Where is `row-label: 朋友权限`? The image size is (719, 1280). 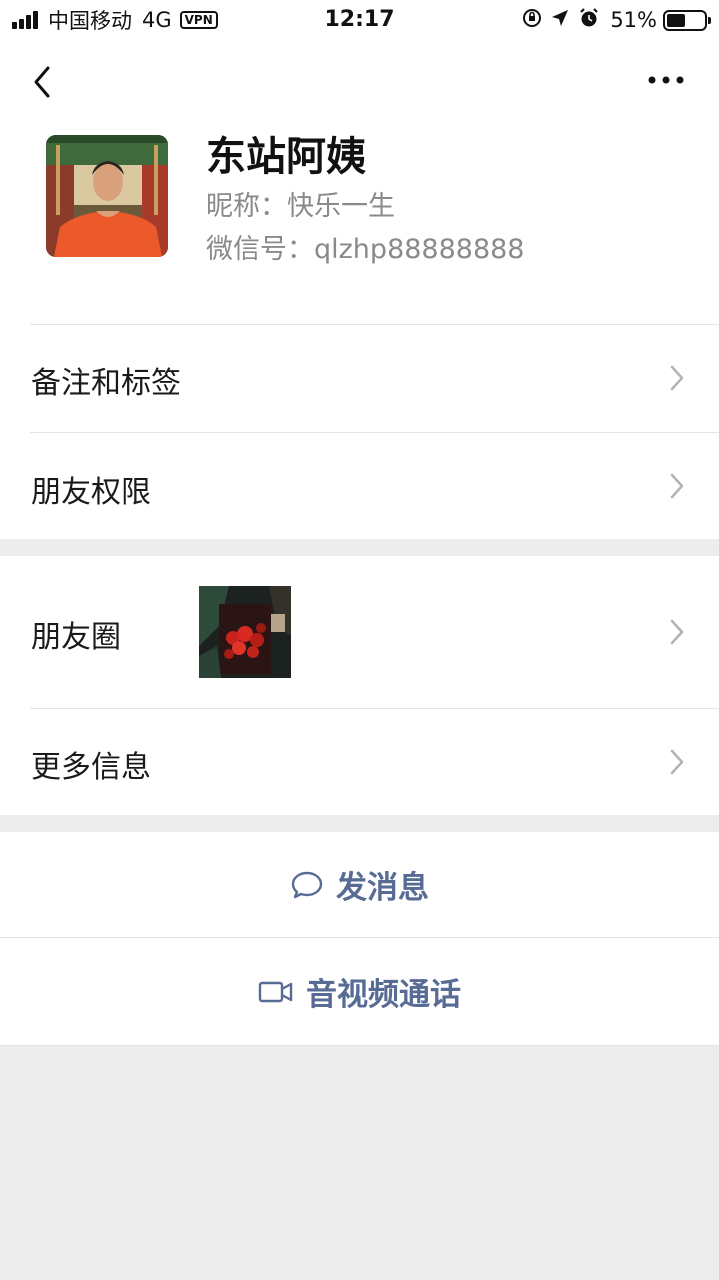 row-label: 朋友权限 is located at coordinates (91, 492).